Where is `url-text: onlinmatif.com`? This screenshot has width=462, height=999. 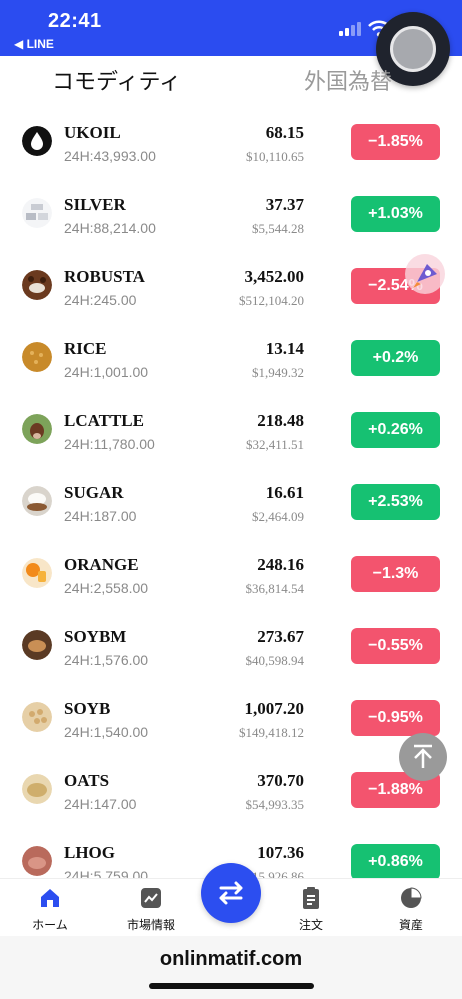
url-text: onlinmatif.com is located at coordinates (231, 959).